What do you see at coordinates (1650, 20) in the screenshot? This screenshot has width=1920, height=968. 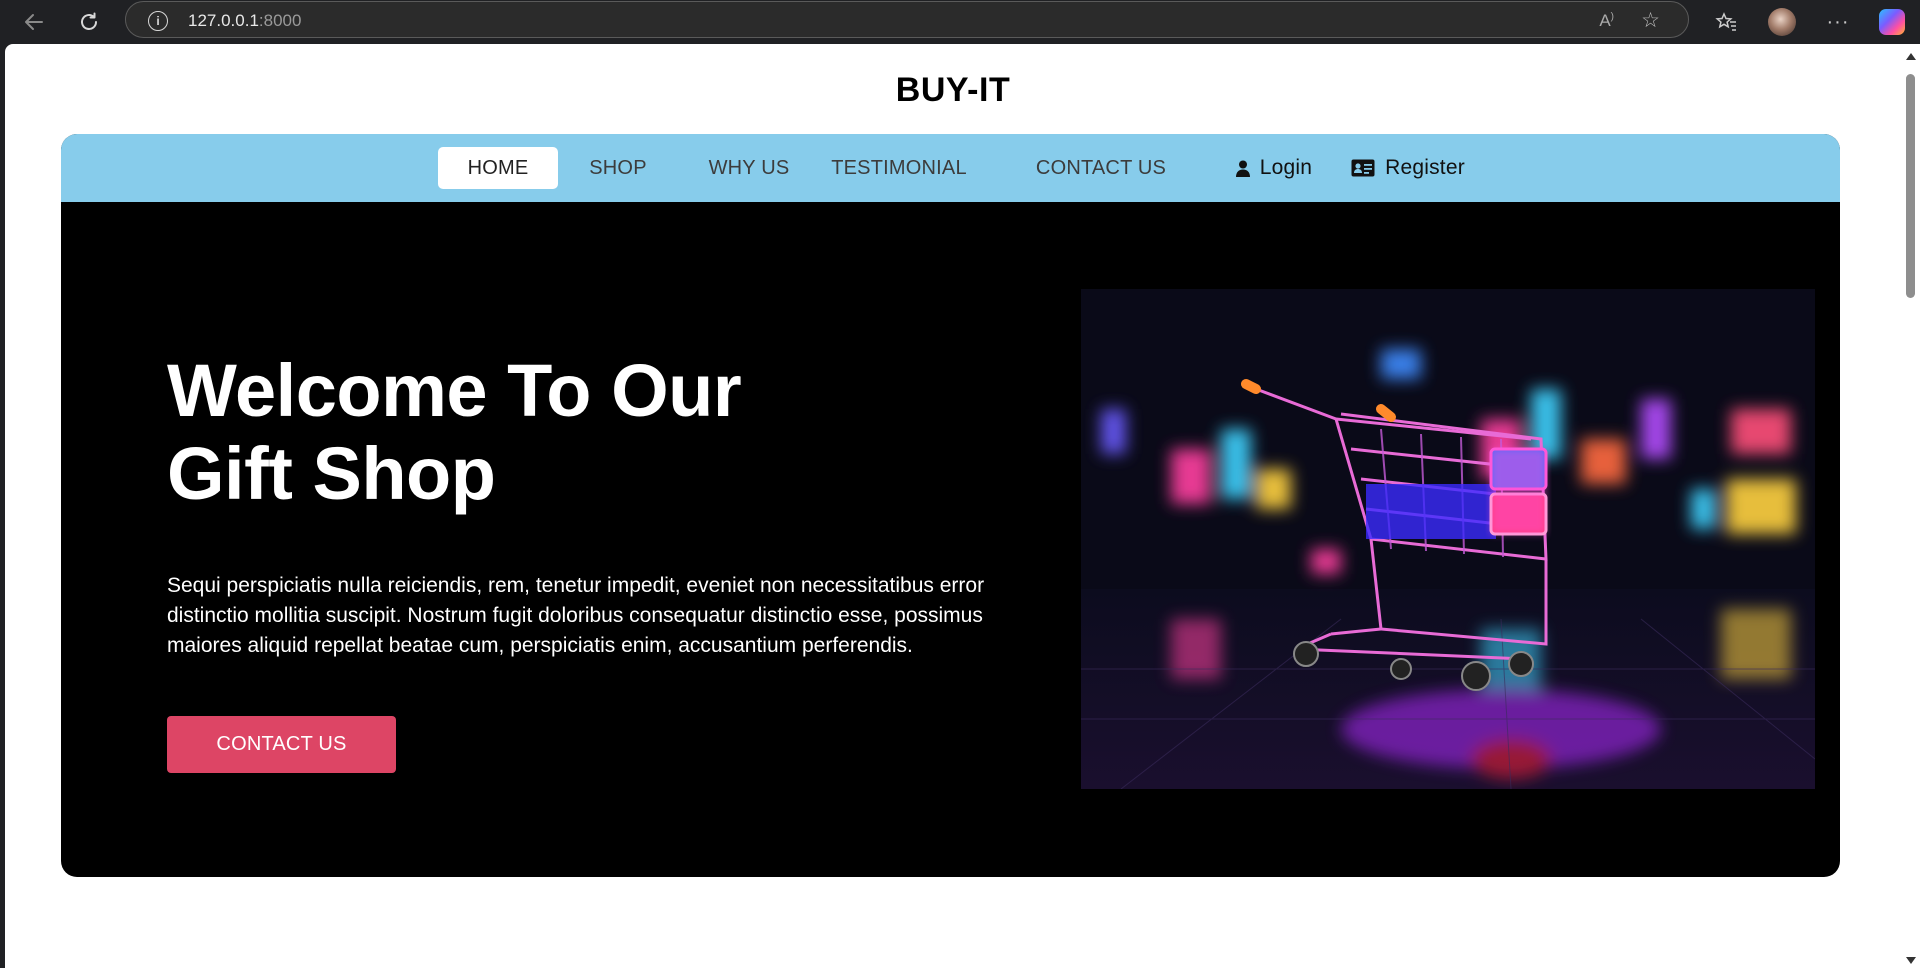 I see `favorite-star-icon: ☆` at bounding box center [1650, 20].